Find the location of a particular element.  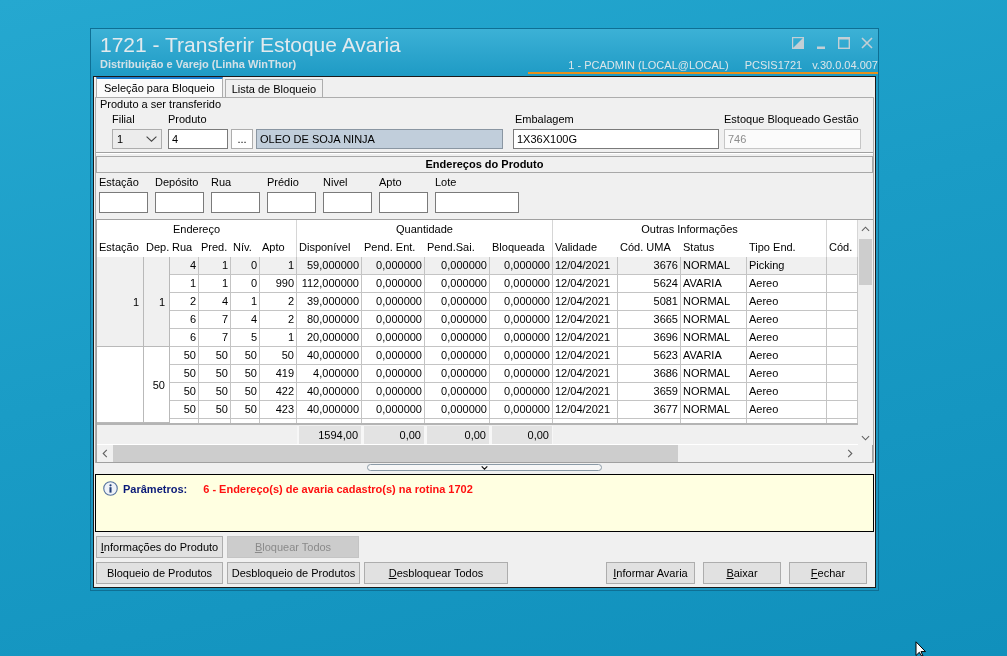

column-header: Pred. is located at coordinates (215, 247).